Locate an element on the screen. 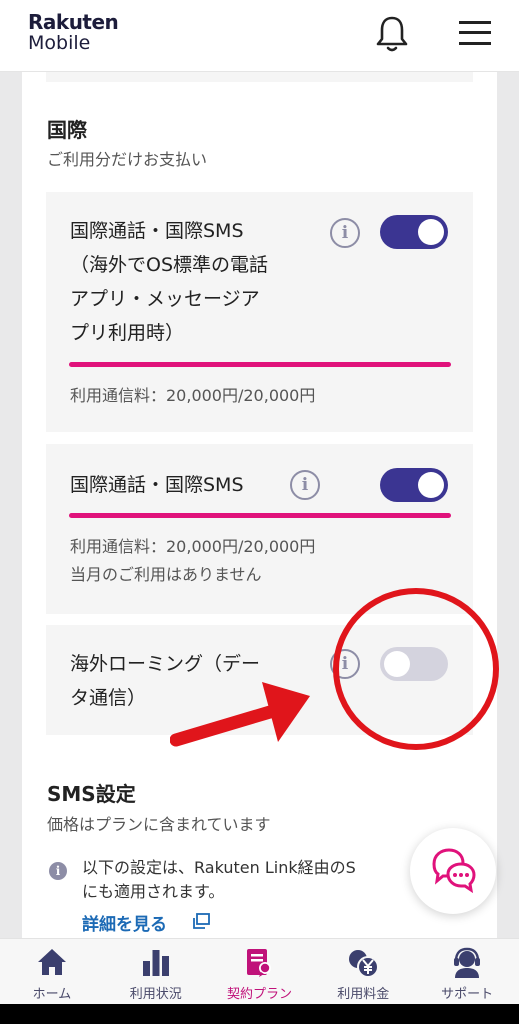 The height and width of the screenshot is (1024, 519). system-navigation-bar is located at coordinates (259, 1014).